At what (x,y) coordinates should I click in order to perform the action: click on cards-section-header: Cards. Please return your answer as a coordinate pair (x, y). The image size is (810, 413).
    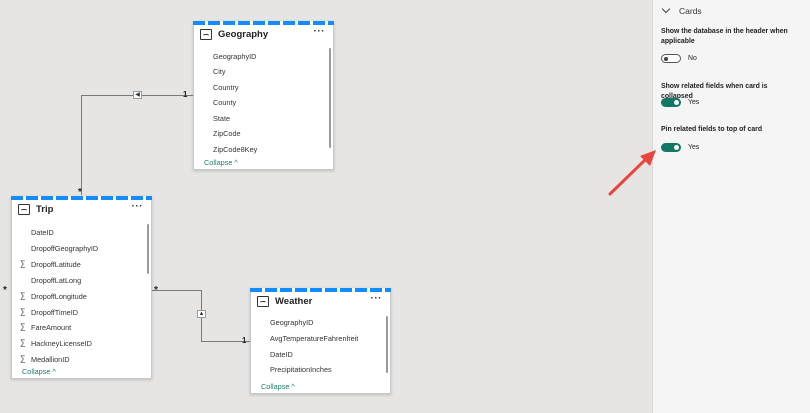
    Looking at the image, I should click on (681, 10).